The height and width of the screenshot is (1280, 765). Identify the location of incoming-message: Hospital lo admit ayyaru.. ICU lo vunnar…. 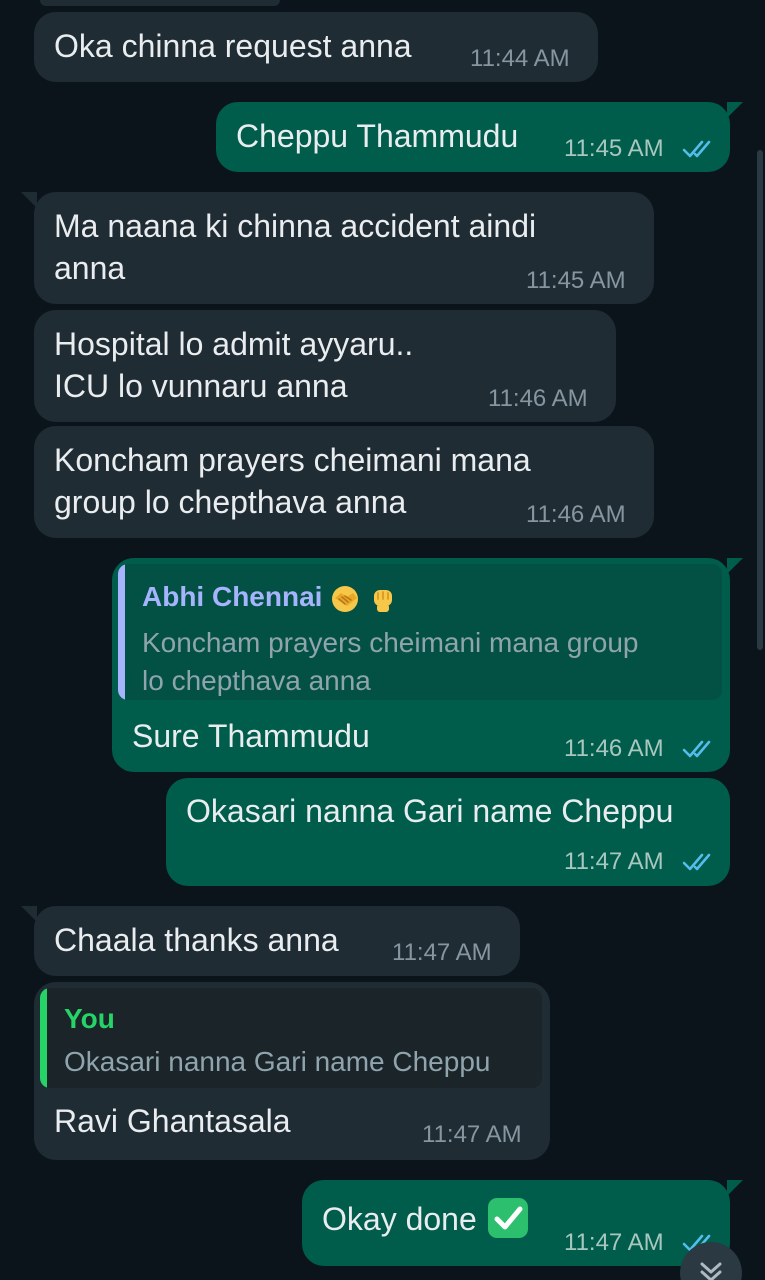
(325, 366).